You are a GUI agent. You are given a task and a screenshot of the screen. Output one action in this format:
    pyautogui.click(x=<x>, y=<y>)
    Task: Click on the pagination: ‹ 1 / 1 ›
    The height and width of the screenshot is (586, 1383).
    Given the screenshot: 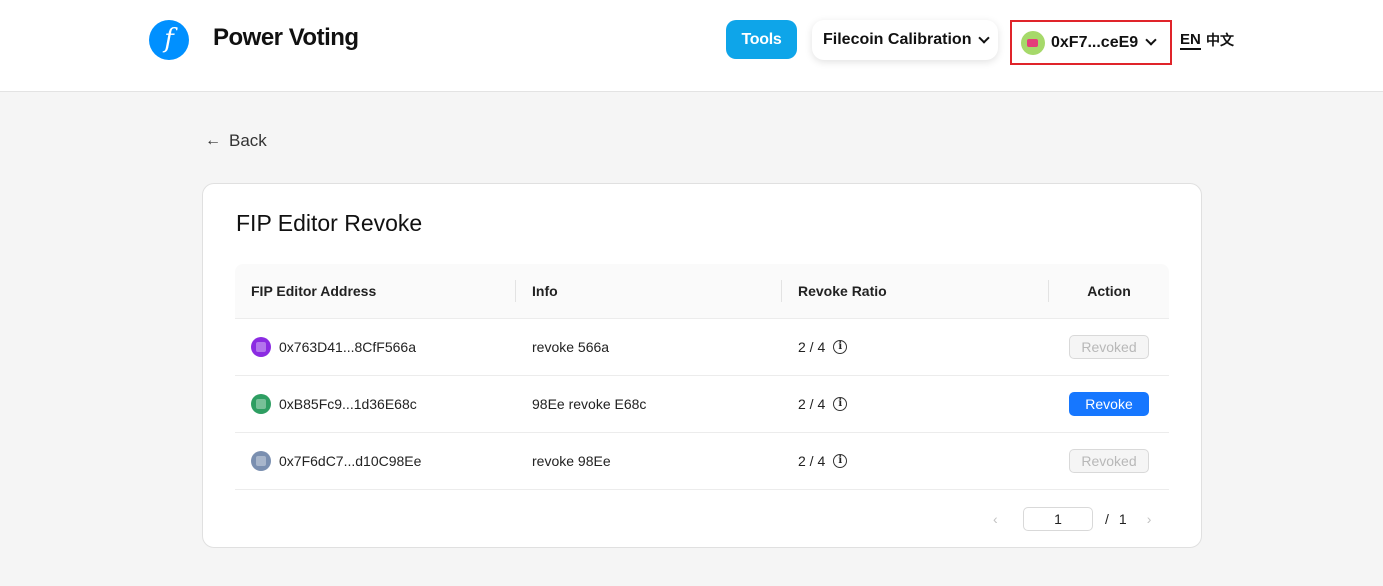 What is the action you would take?
    pyautogui.click(x=1083, y=519)
    